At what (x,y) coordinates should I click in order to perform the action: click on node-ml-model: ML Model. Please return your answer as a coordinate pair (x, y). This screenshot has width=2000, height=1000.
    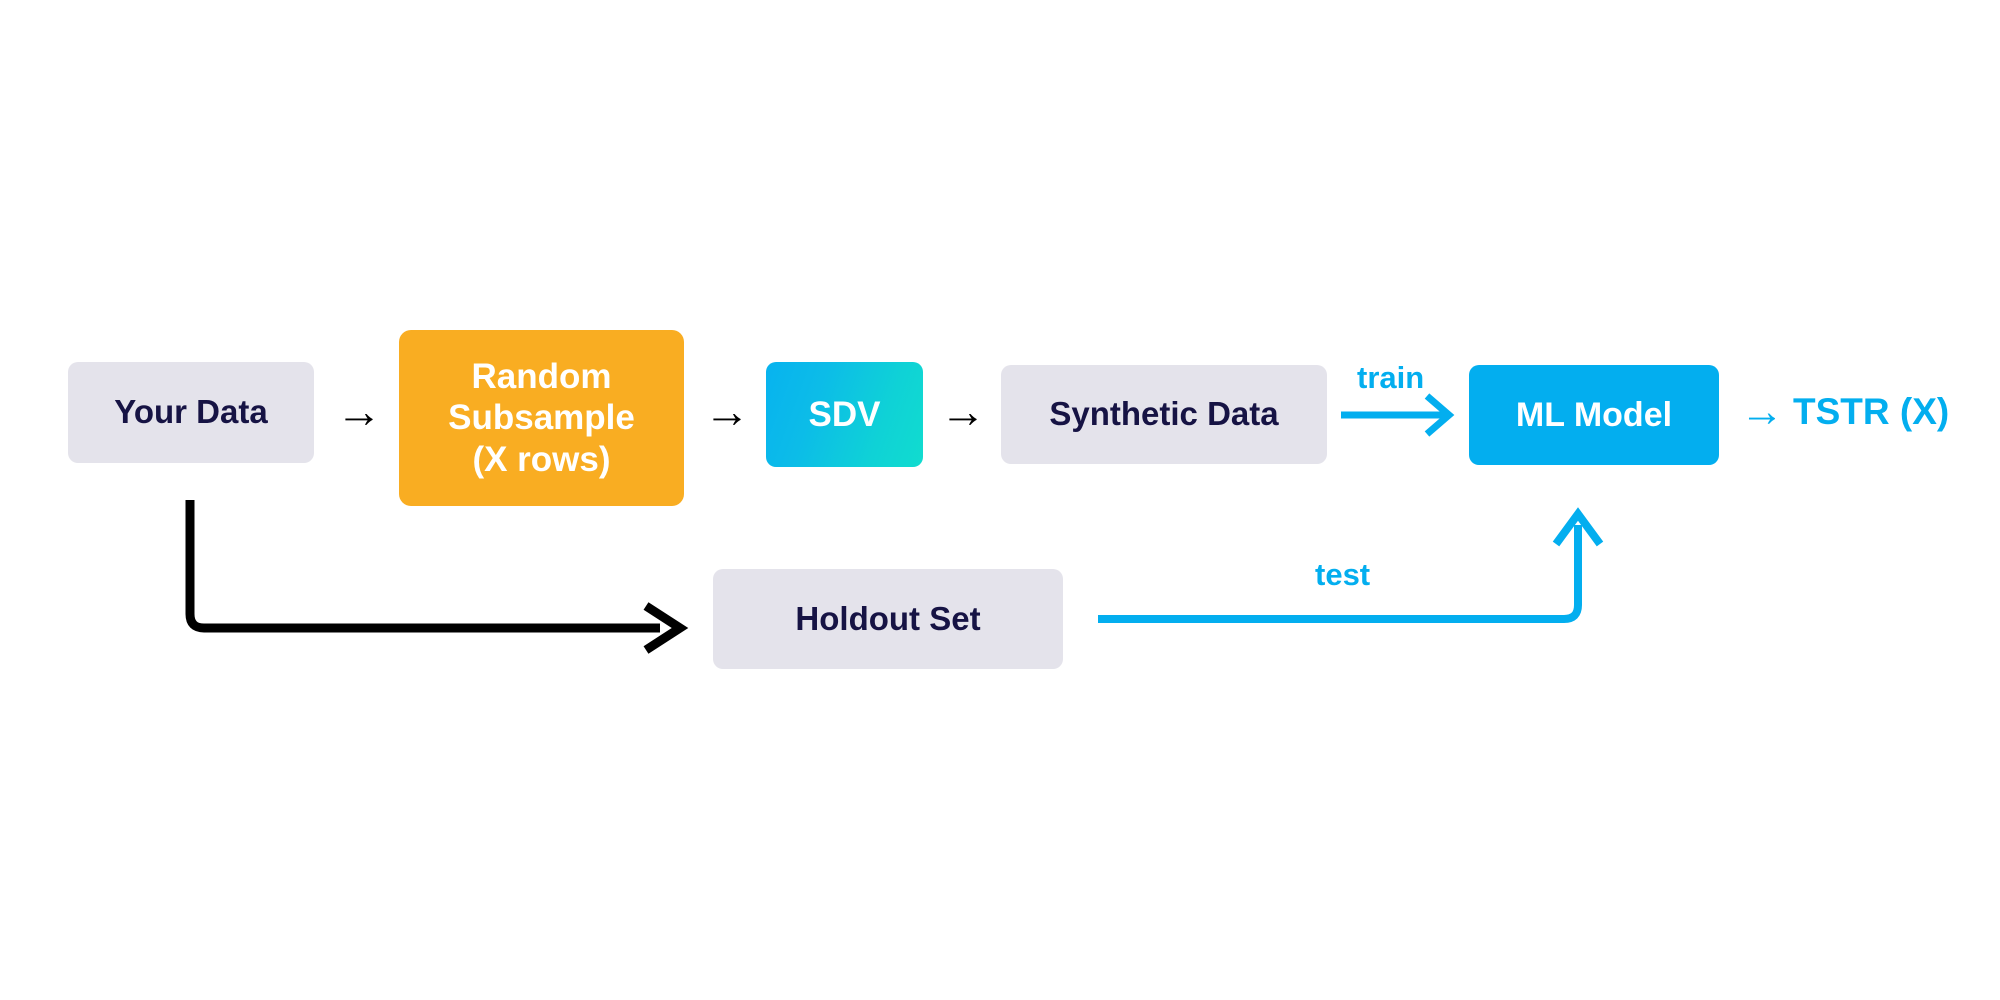
    Looking at the image, I should click on (1594, 415).